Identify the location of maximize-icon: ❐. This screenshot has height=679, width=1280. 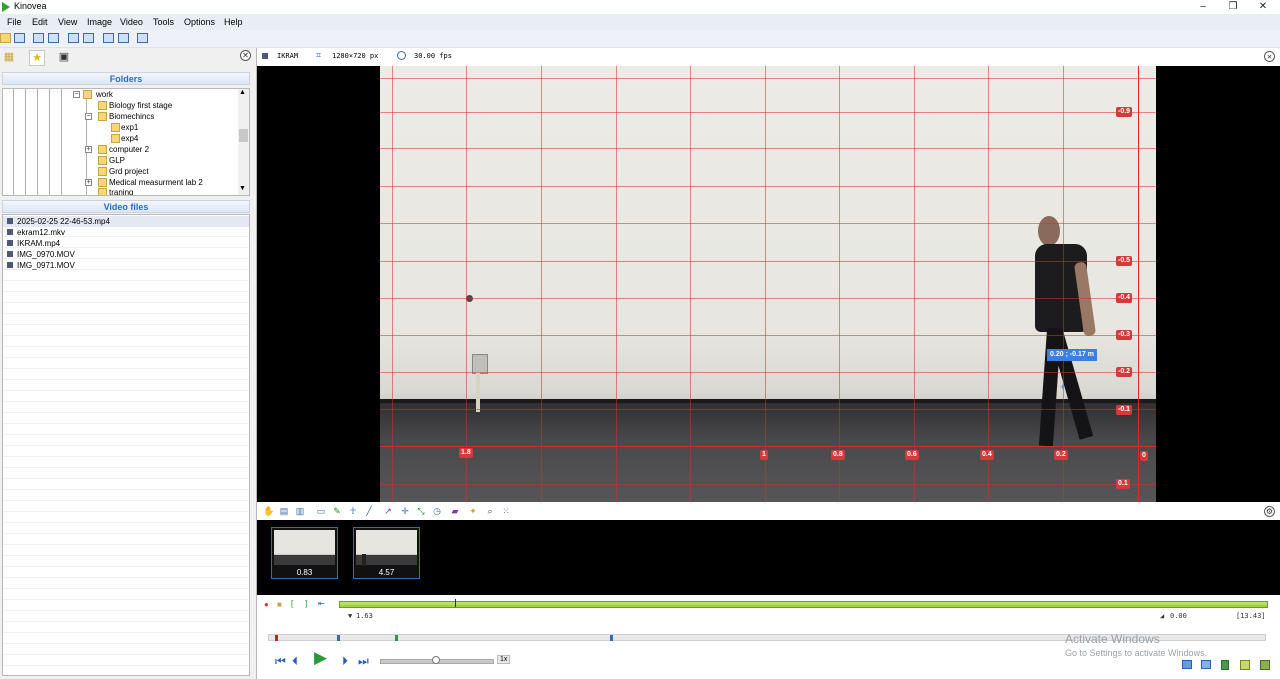
(1233, 7).